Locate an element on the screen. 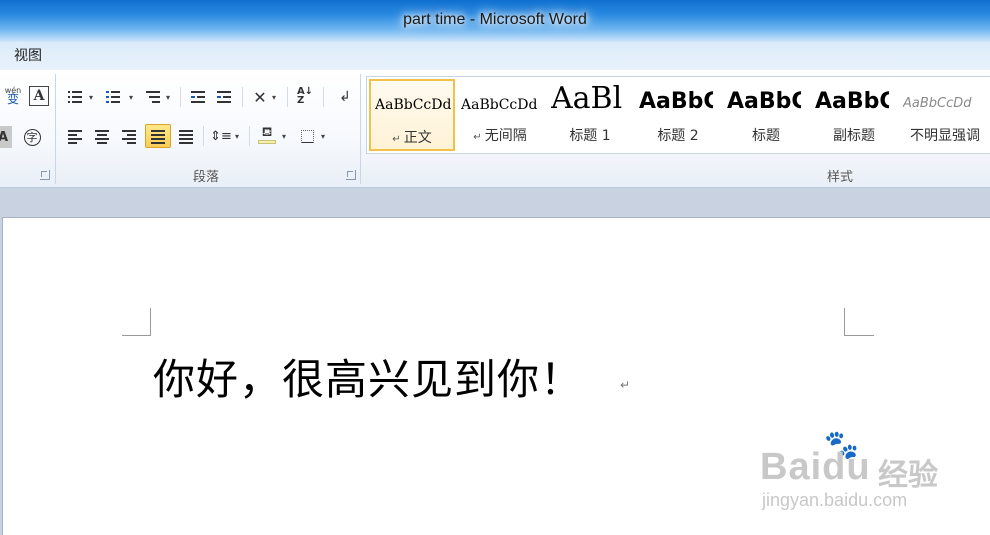 Image resolution: width=990 pixels, height=535 pixels. character-shading-button: A is located at coordinates (6, 137).